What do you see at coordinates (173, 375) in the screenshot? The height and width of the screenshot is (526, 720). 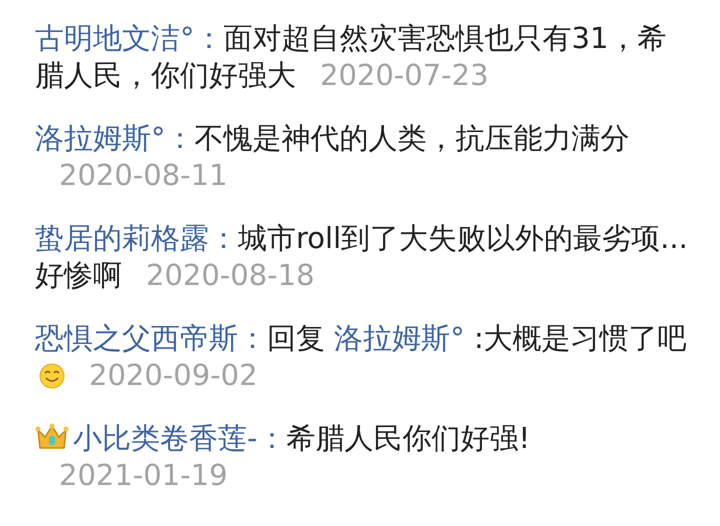 I see `comment-date: 2020-09-02` at bounding box center [173, 375].